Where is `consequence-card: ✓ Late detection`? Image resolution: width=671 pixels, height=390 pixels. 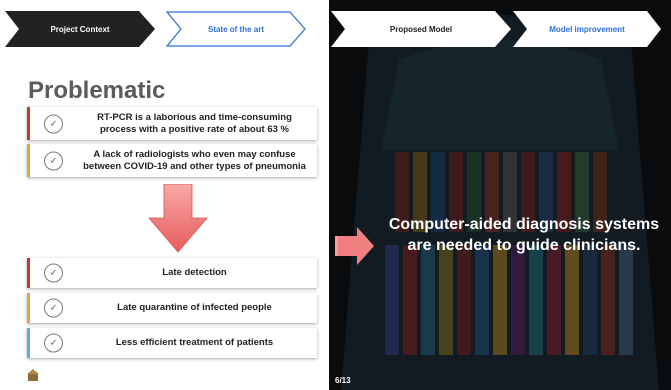
consequence-card: ✓ Late detection is located at coordinates (172, 273).